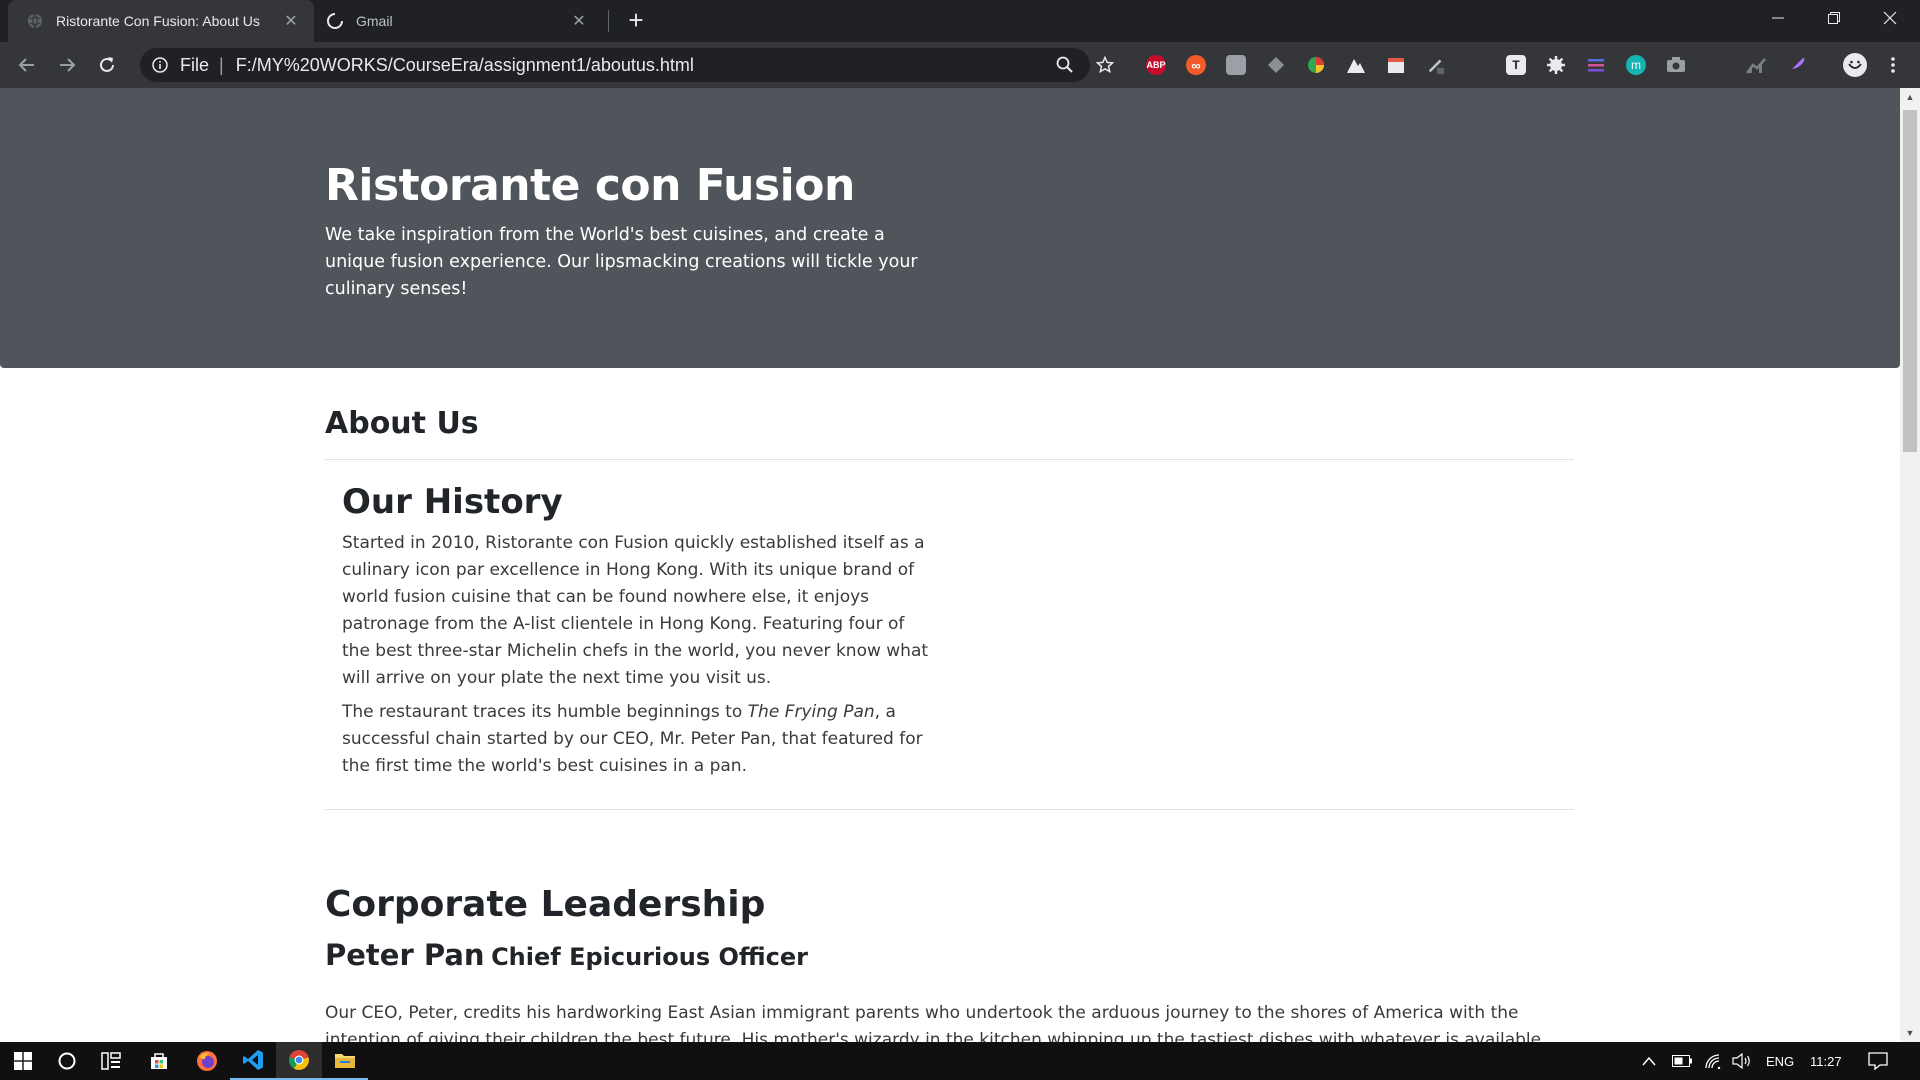  I want to click on evernote-icon, so click(1236, 65).